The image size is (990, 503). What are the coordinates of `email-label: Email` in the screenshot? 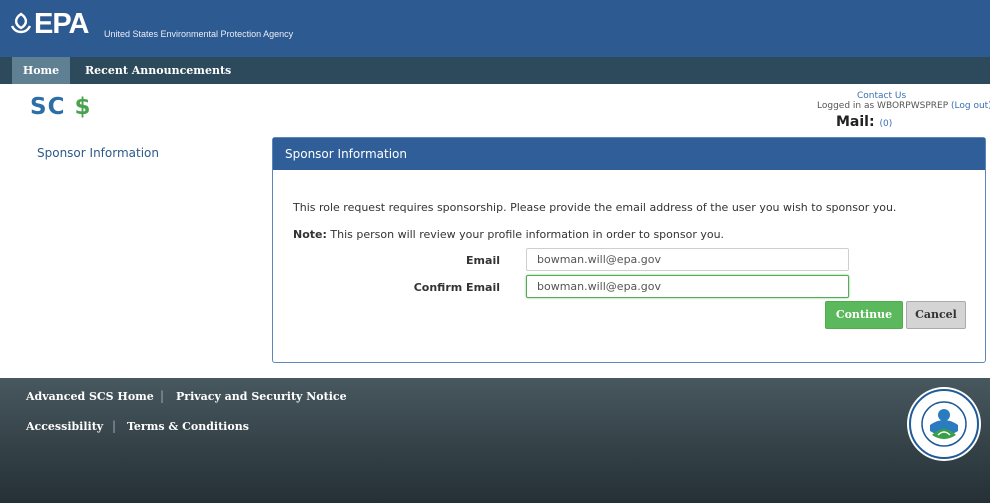 It's located at (483, 260).